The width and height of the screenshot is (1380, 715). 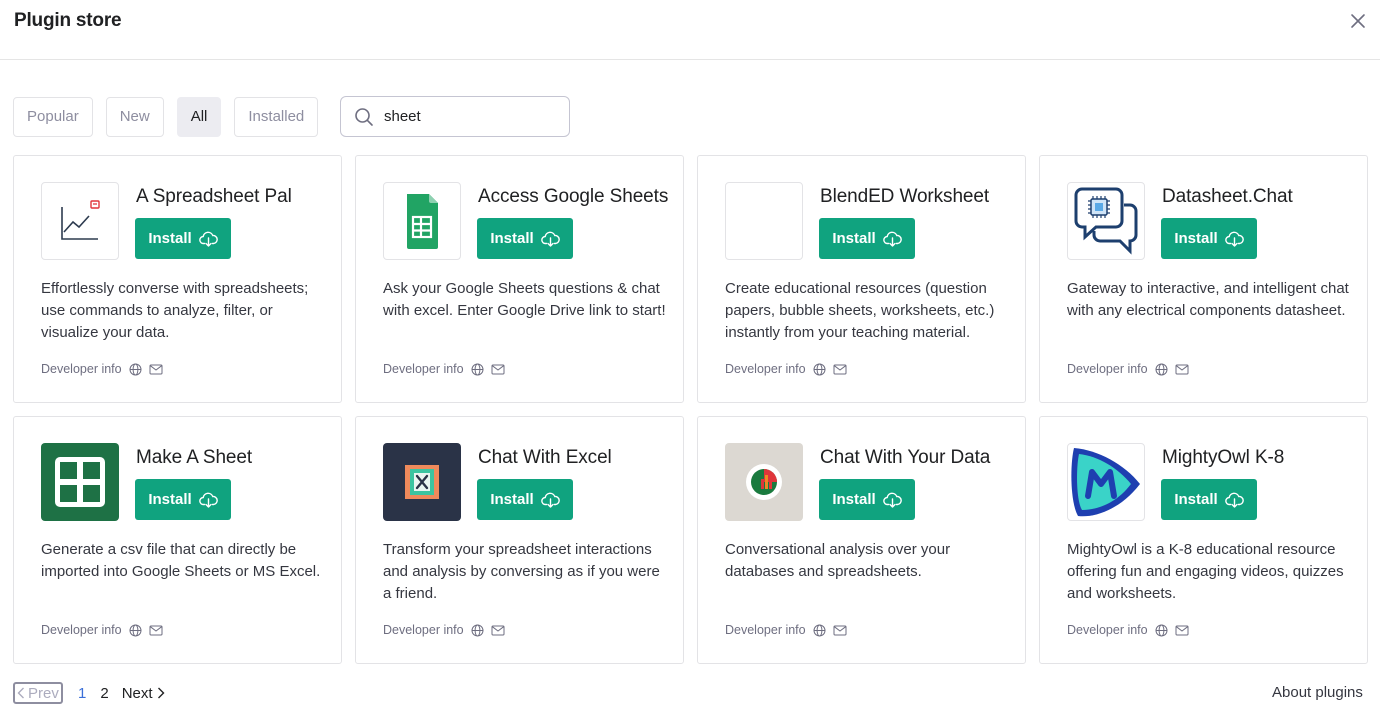 I want to click on page-title: Plugin store, so click(x=68, y=20).